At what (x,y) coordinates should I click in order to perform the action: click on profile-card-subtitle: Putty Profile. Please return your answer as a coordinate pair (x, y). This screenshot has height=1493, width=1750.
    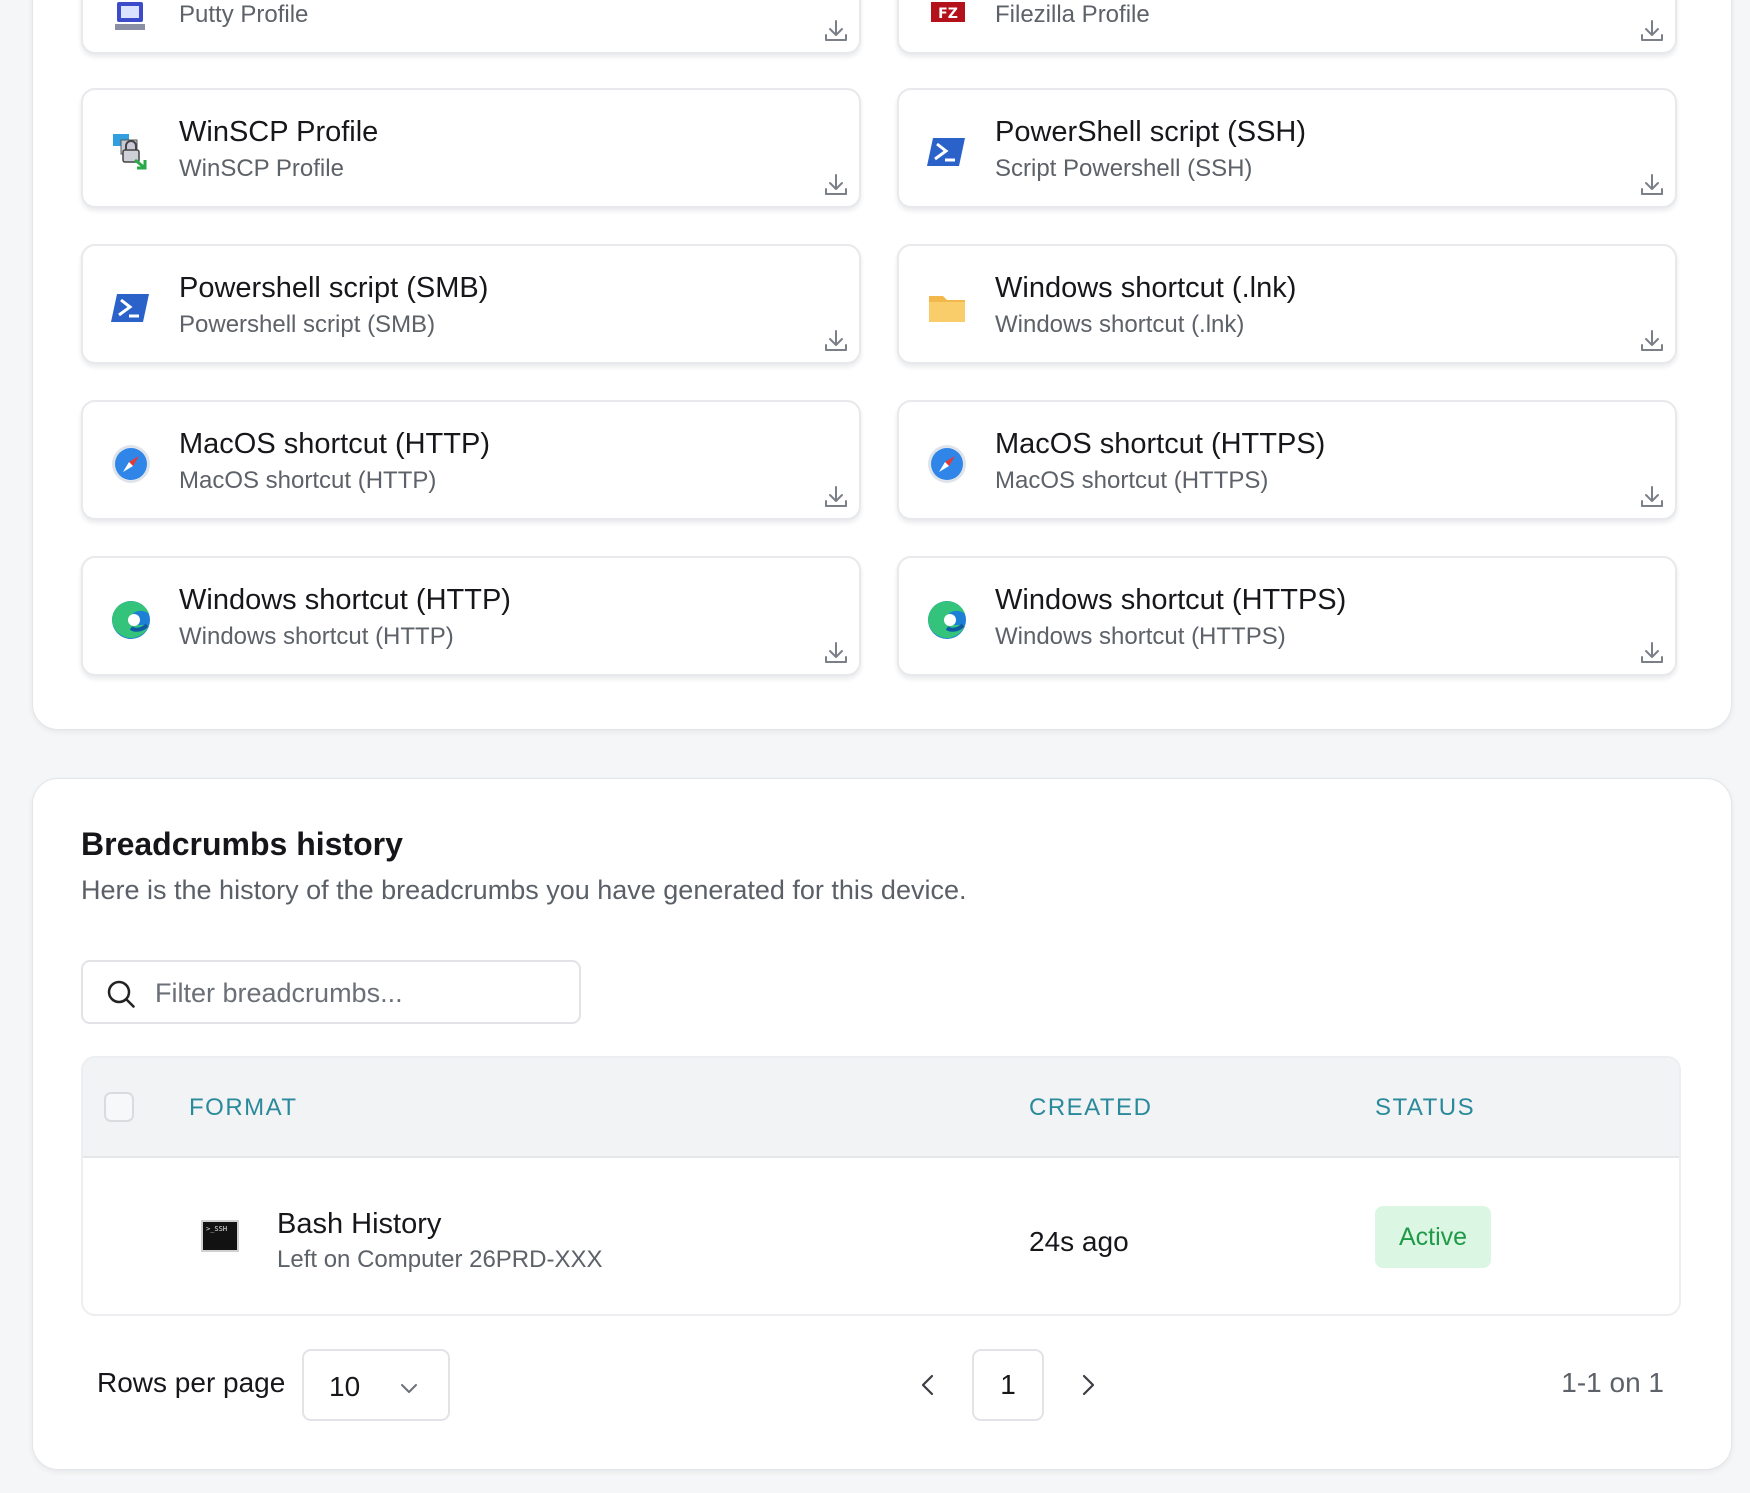
    Looking at the image, I should click on (244, 14).